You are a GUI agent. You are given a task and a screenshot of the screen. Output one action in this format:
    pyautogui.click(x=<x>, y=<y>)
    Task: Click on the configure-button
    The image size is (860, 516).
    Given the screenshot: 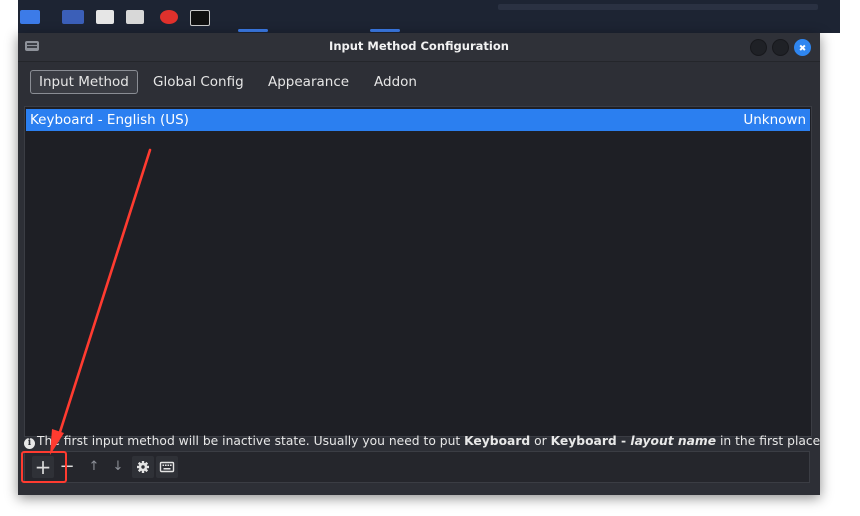 What is the action you would take?
    pyautogui.click(x=143, y=467)
    